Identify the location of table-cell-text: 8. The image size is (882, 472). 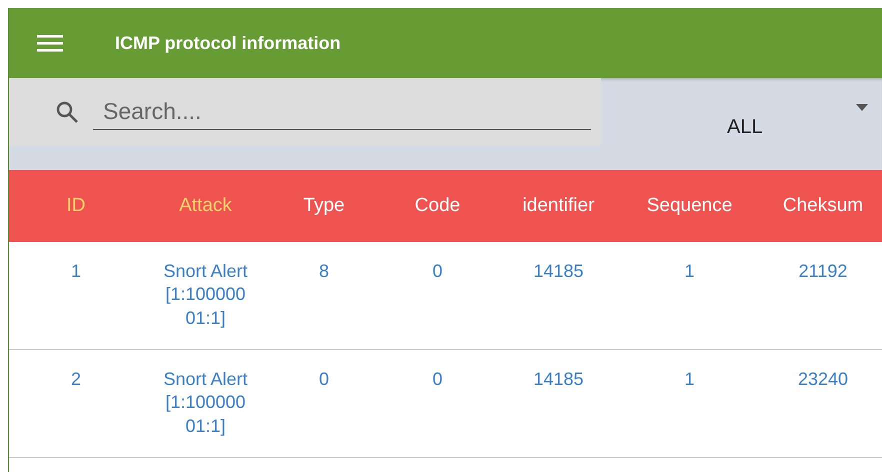
(324, 271).